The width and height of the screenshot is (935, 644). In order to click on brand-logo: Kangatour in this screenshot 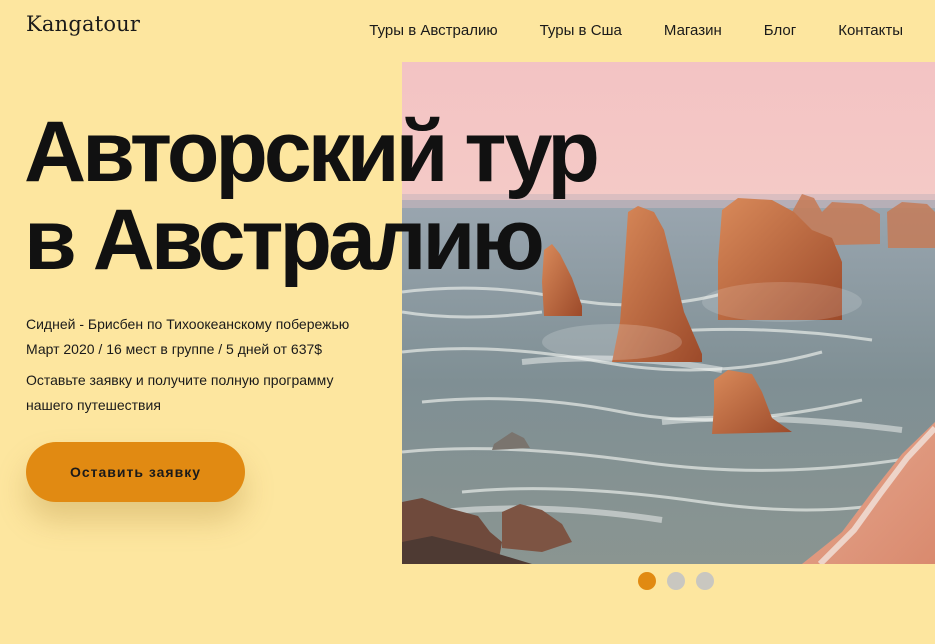, I will do `click(83, 24)`.